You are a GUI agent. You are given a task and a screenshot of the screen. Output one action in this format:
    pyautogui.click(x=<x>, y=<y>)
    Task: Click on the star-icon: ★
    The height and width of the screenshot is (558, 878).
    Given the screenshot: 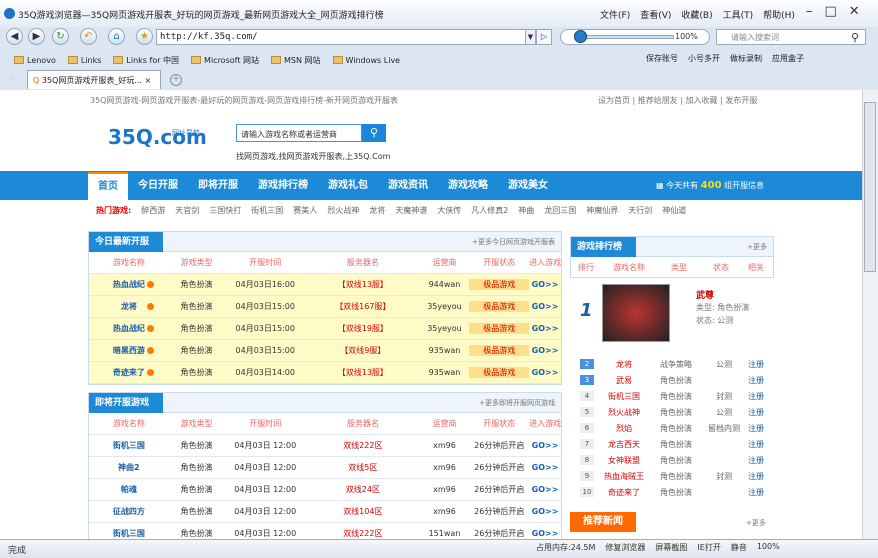 What is the action you would take?
    pyautogui.click(x=144, y=36)
    